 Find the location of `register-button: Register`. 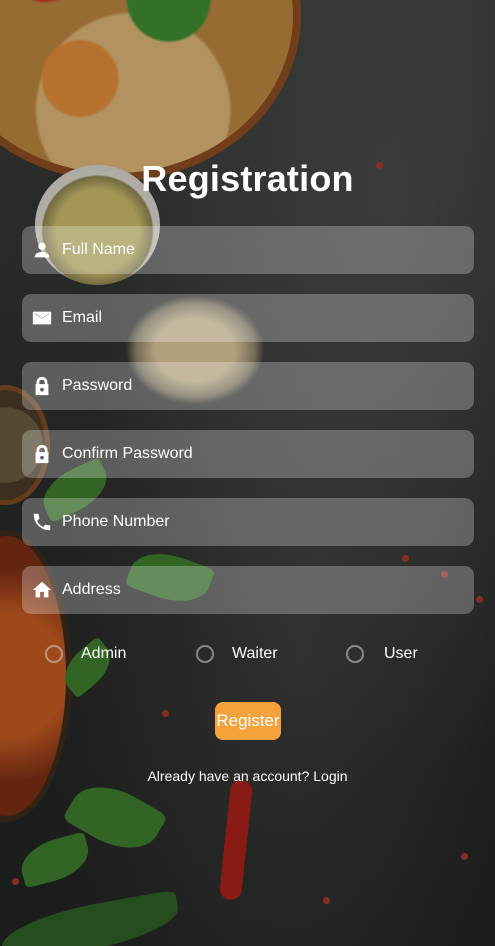

register-button: Register is located at coordinates (248, 721).